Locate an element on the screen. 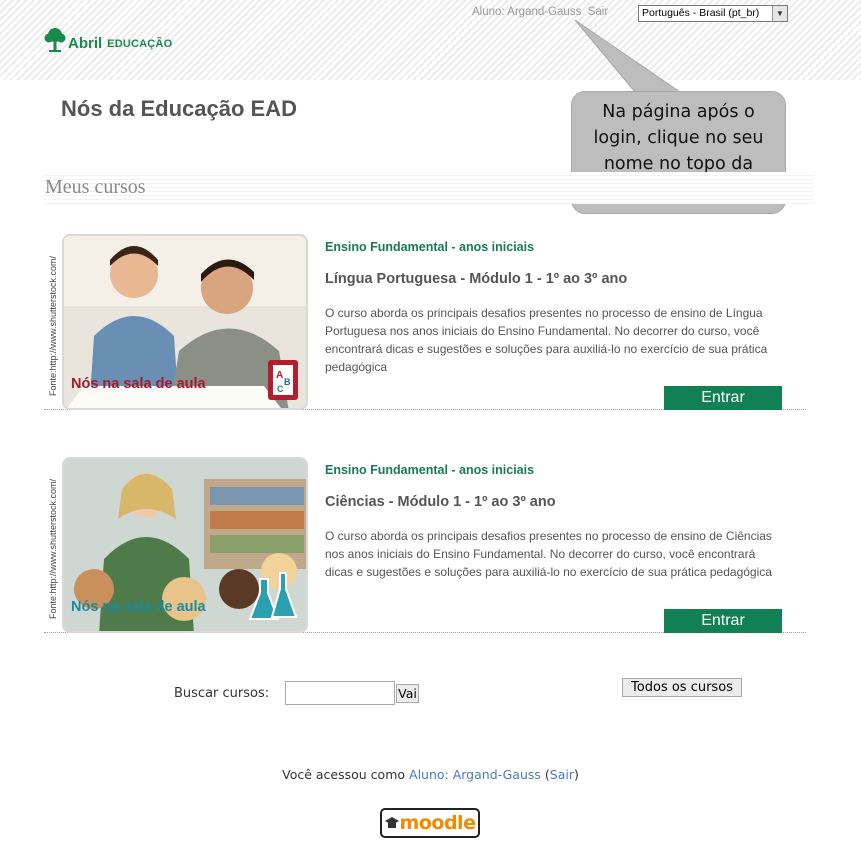 The width and height of the screenshot is (861, 857). abc-book-icon: A B C is located at coordinates (283, 380).